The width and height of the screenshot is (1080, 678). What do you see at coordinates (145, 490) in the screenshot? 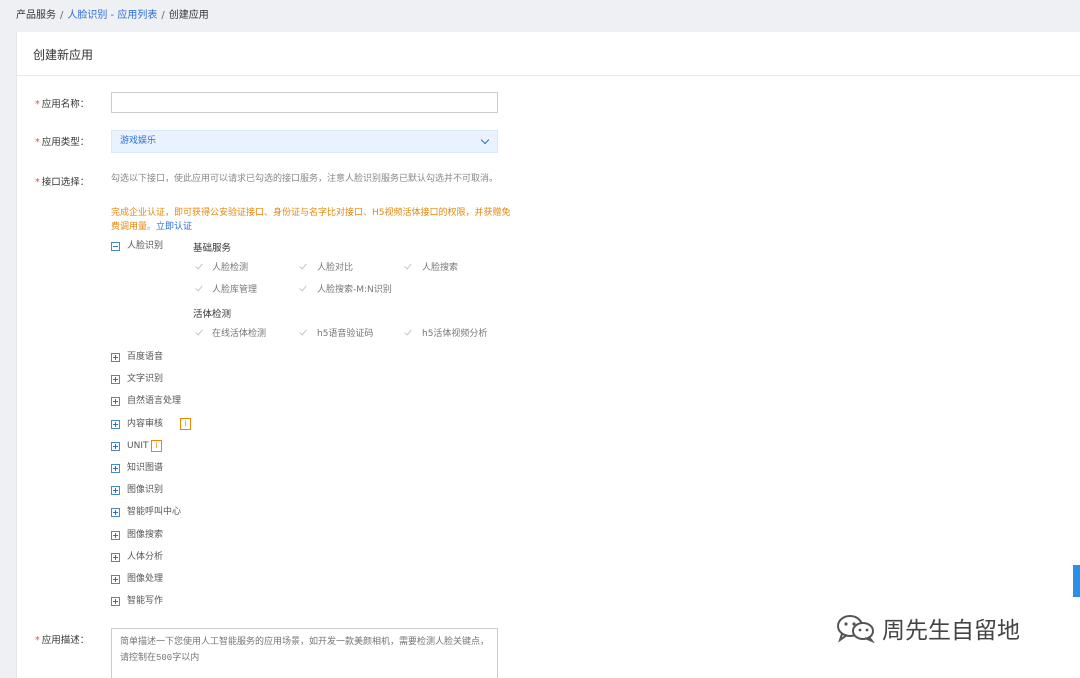
I see `tree-item-image-recognition: 图像识别` at bounding box center [145, 490].